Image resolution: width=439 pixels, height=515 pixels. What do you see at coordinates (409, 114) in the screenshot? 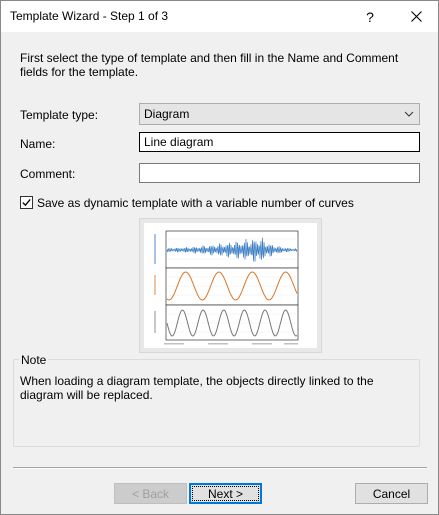
I see `chevron-down-icon` at bounding box center [409, 114].